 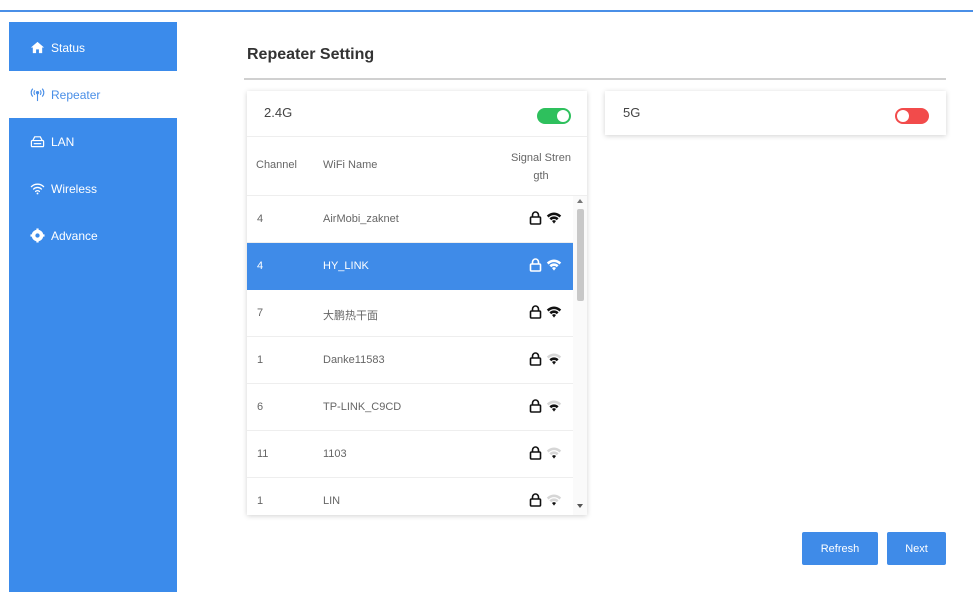 What do you see at coordinates (912, 116) in the screenshot?
I see `band-5g-toggle` at bounding box center [912, 116].